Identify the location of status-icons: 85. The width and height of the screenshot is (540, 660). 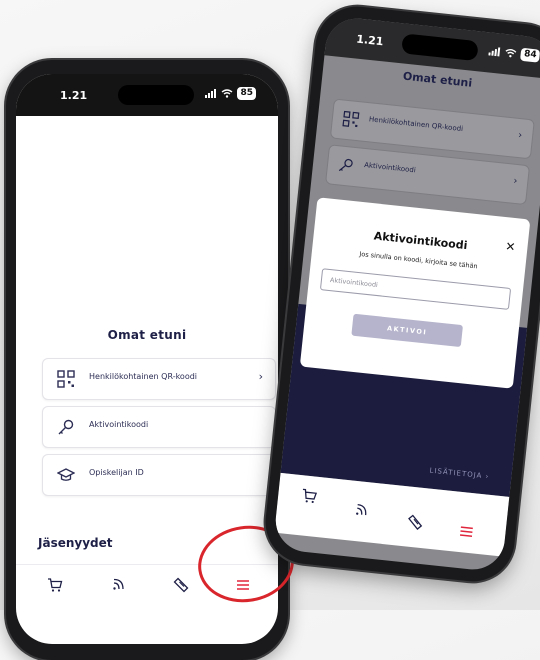
(230, 93).